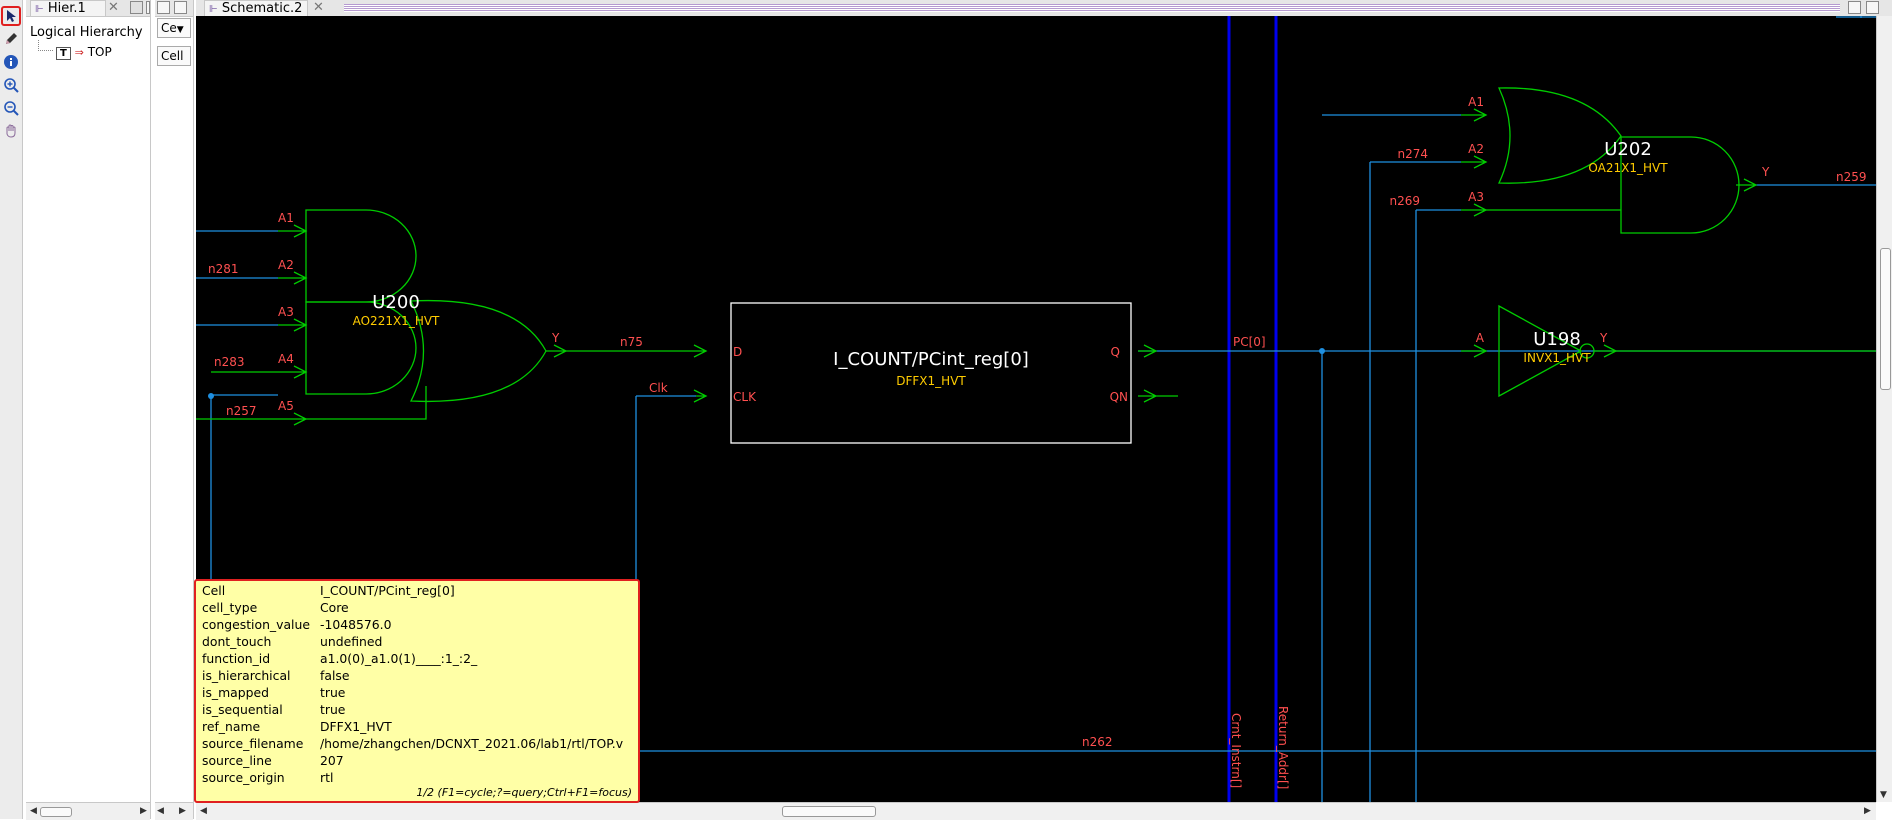 The height and width of the screenshot is (820, 1892). I want to click on pin-label: A, so click(1480, 338).